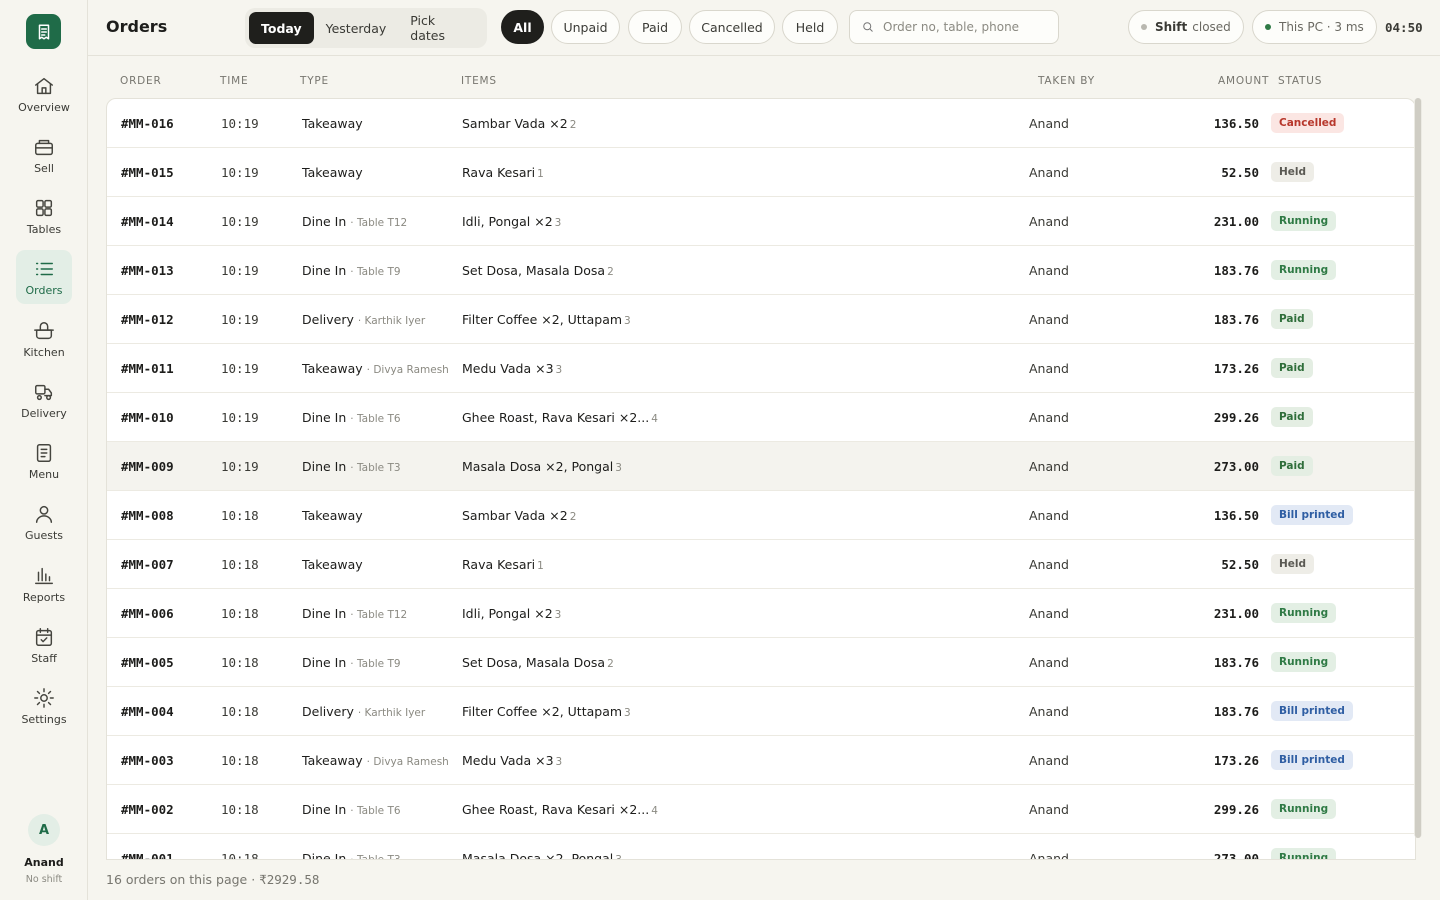 The width and height of the screenshot is (1440, 900). I want to click on scrollbar, so click(1418, 468).